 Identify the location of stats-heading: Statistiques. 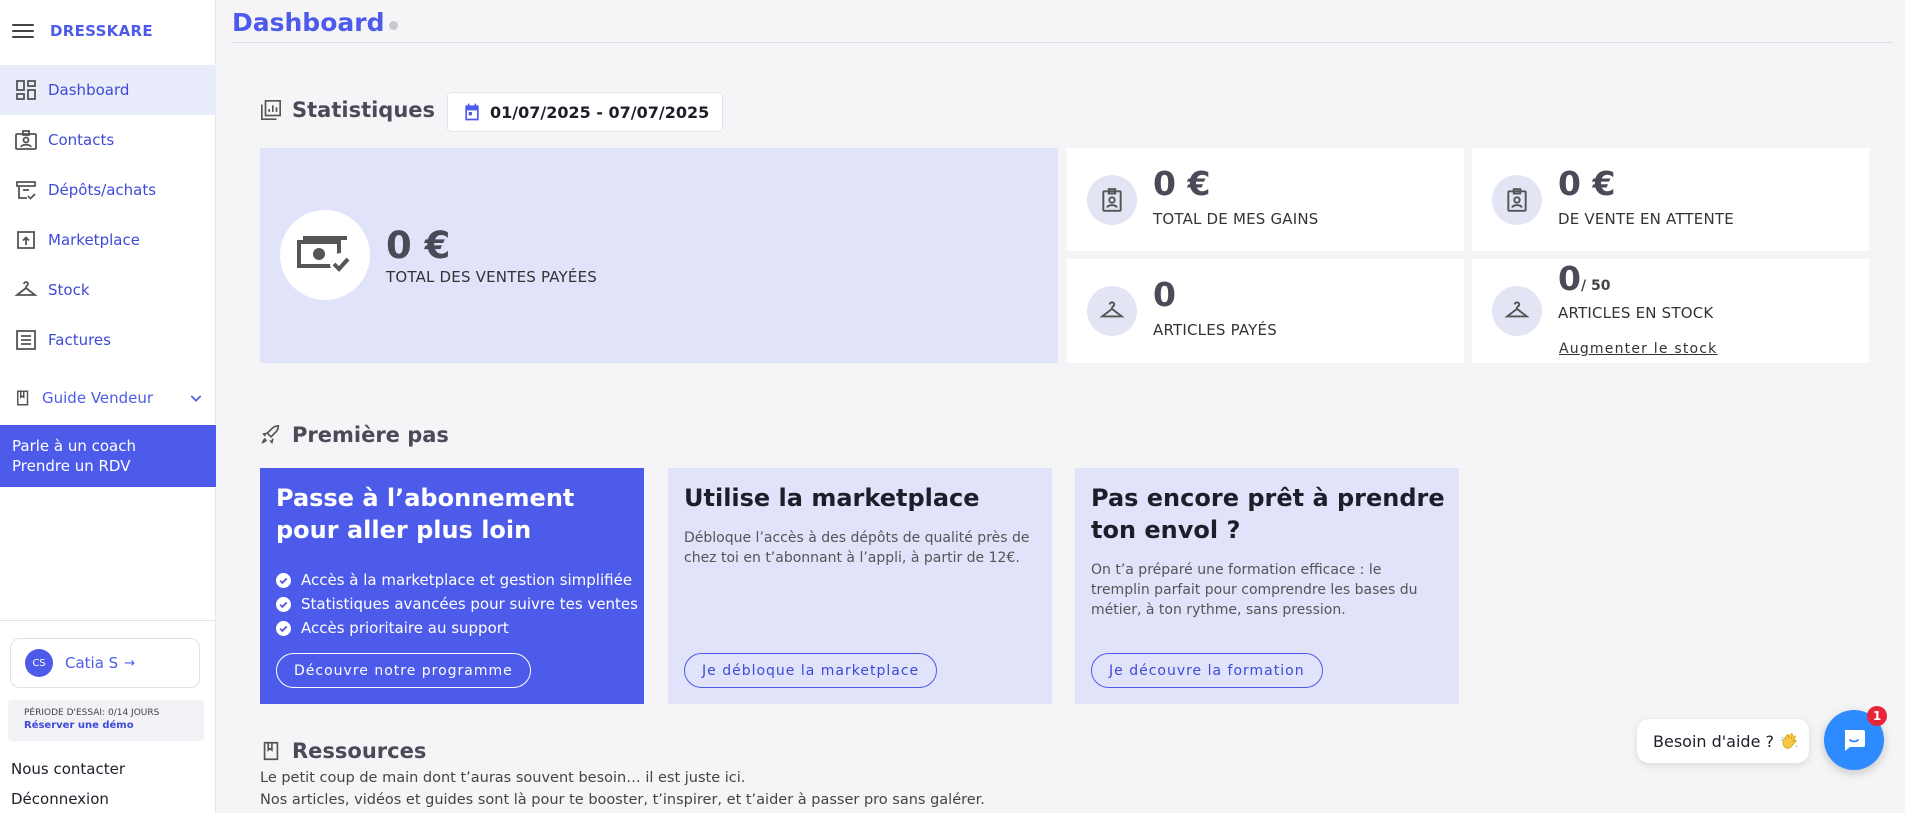
(347, 110).